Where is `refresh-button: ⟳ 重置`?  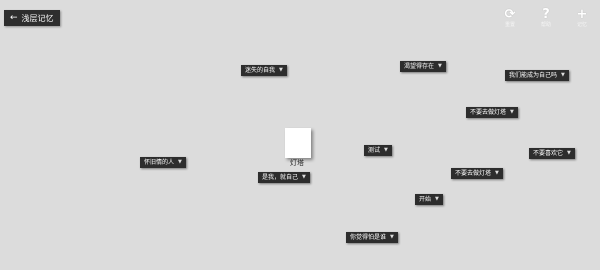 refresh-button: ⟳ 重置 is located at coordinates (510, 18).